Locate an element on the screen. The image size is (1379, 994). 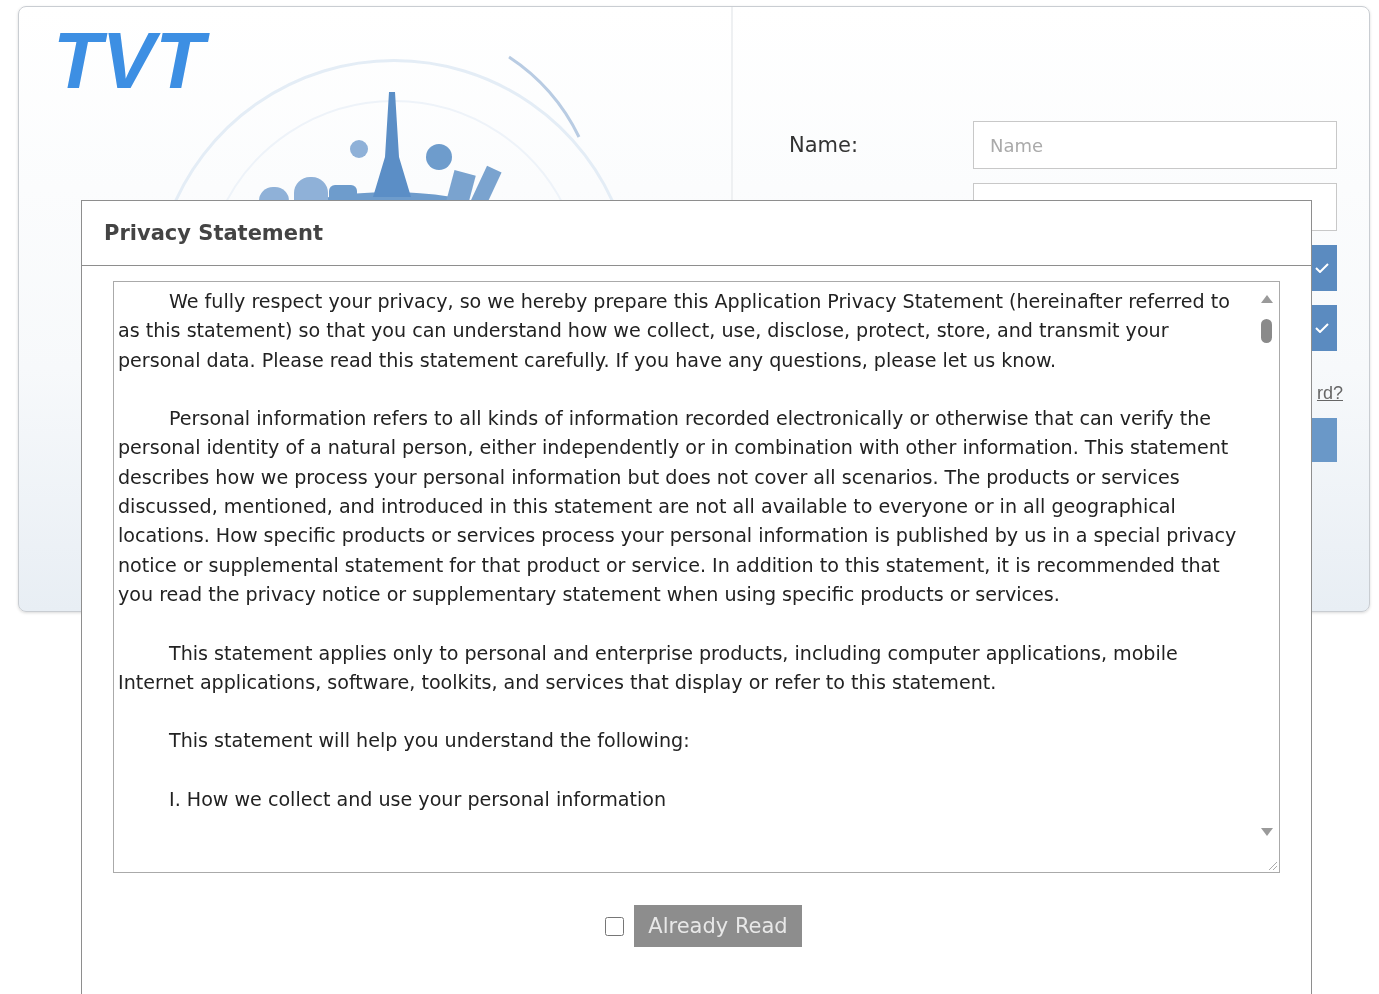
forgot-link: rd? is located at coordinates (1330, 393).